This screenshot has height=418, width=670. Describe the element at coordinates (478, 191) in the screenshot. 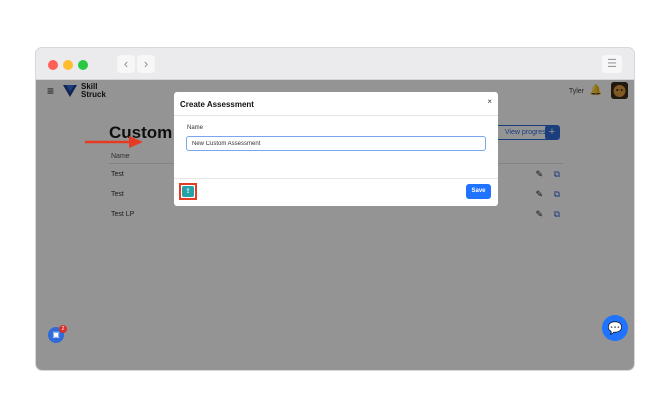

I see `save-button: Save` at that location.